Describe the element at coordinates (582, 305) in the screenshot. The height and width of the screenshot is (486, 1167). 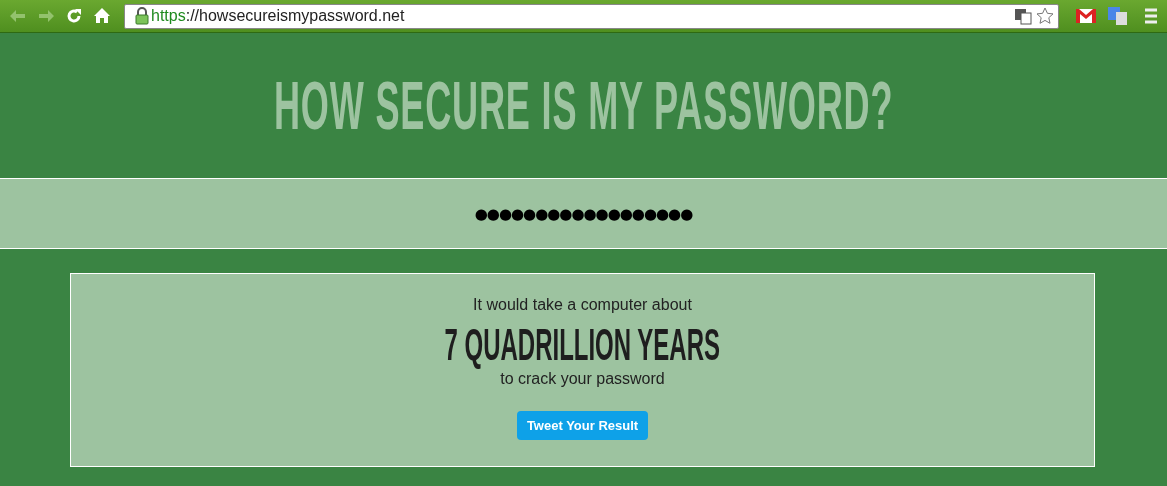
I see `result-intro: It would take a computer about` at that location.